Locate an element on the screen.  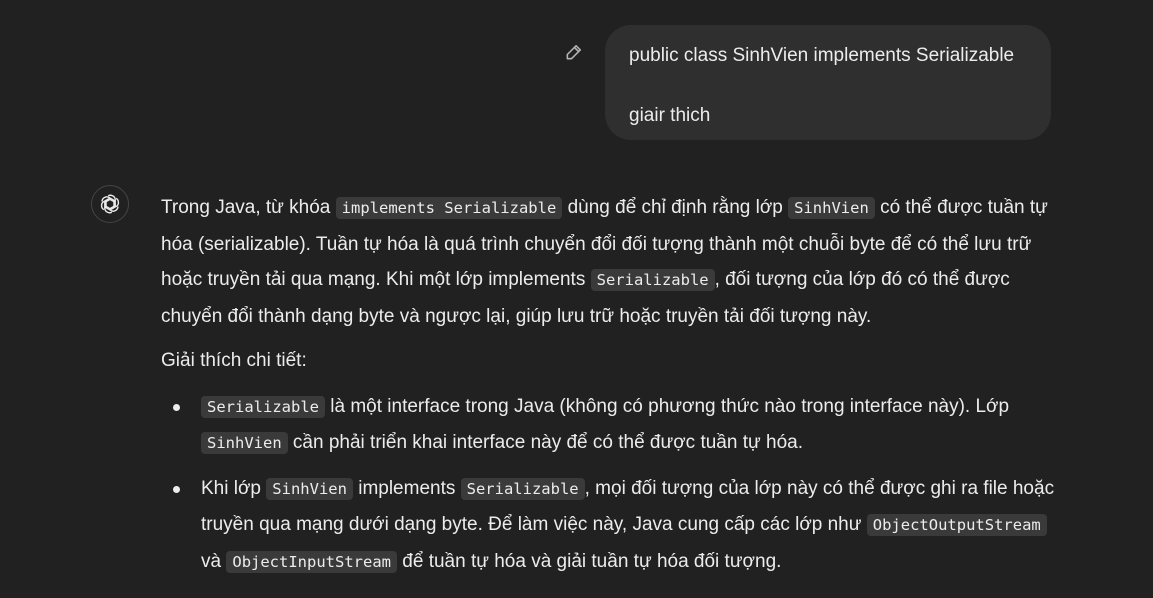
edit-message-button is located at coordinates (574, 52).